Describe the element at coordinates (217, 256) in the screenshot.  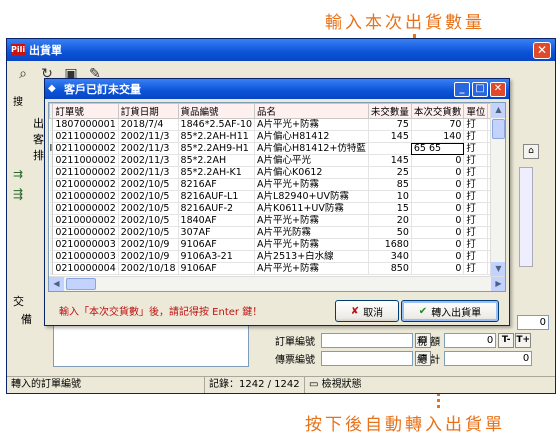
I see `table-cell-code: 9106A3-21` at that location.